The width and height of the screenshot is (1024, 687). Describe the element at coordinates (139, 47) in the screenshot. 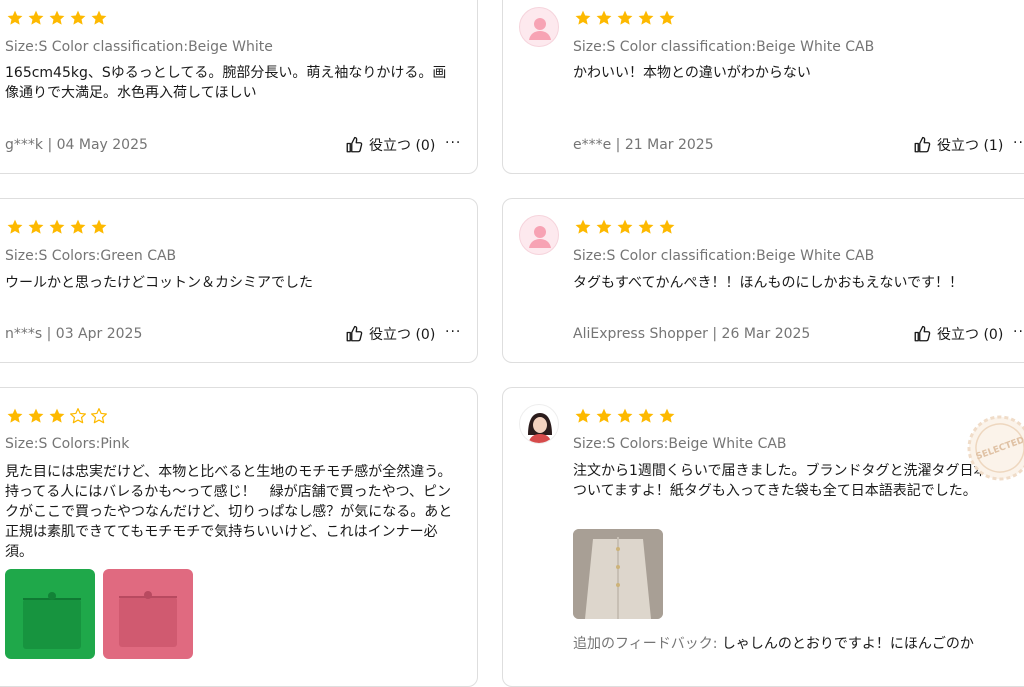

I see `review-attributes: Size:S Color classification:Beige White` at that location.